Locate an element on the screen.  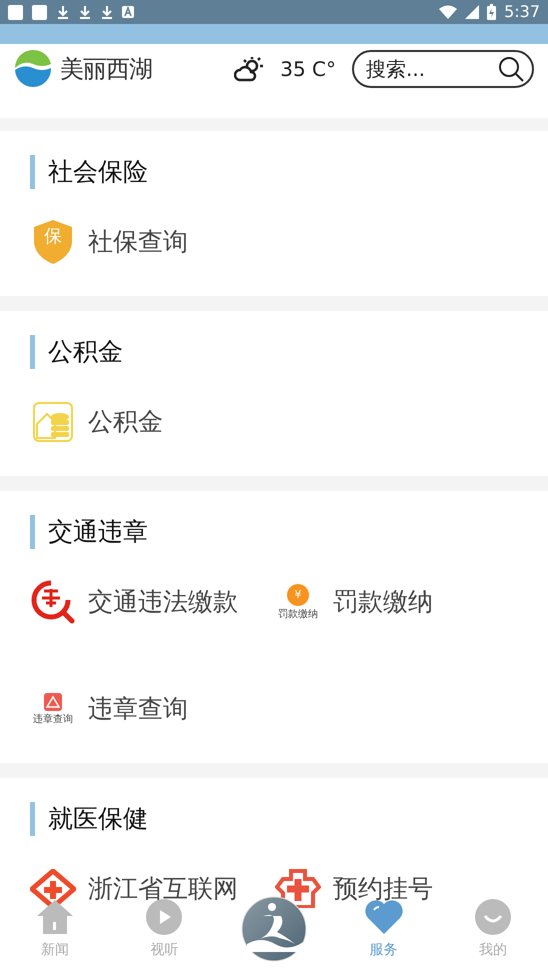
medical-cross-icon is located at coordinates (53, 889).